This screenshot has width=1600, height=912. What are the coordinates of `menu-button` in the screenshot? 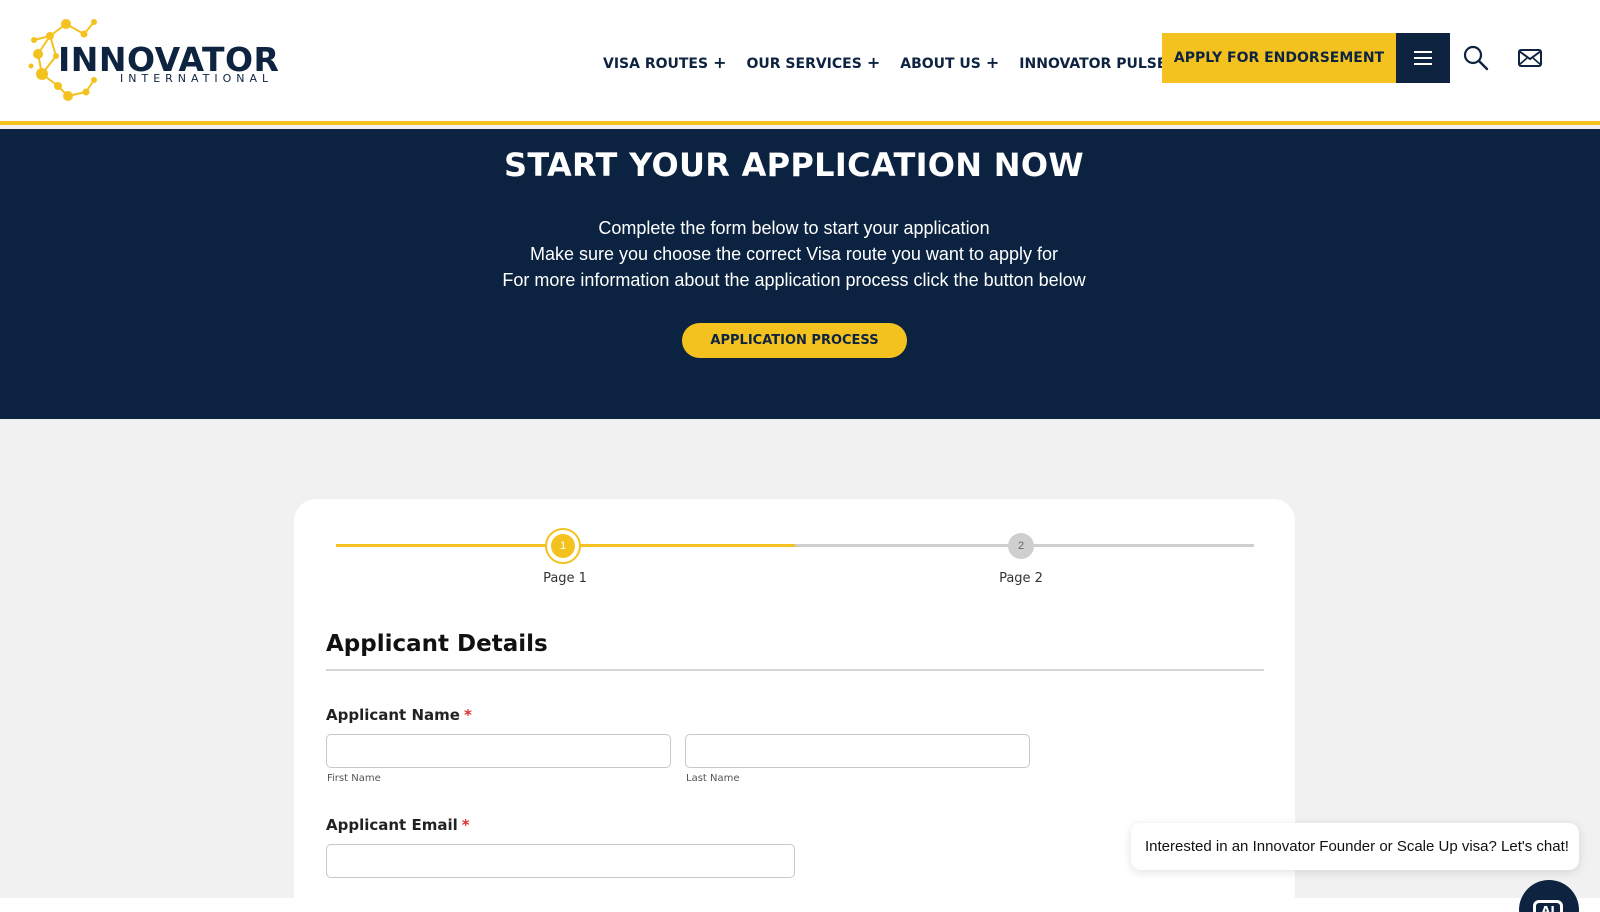 It's located at (1423, 58).